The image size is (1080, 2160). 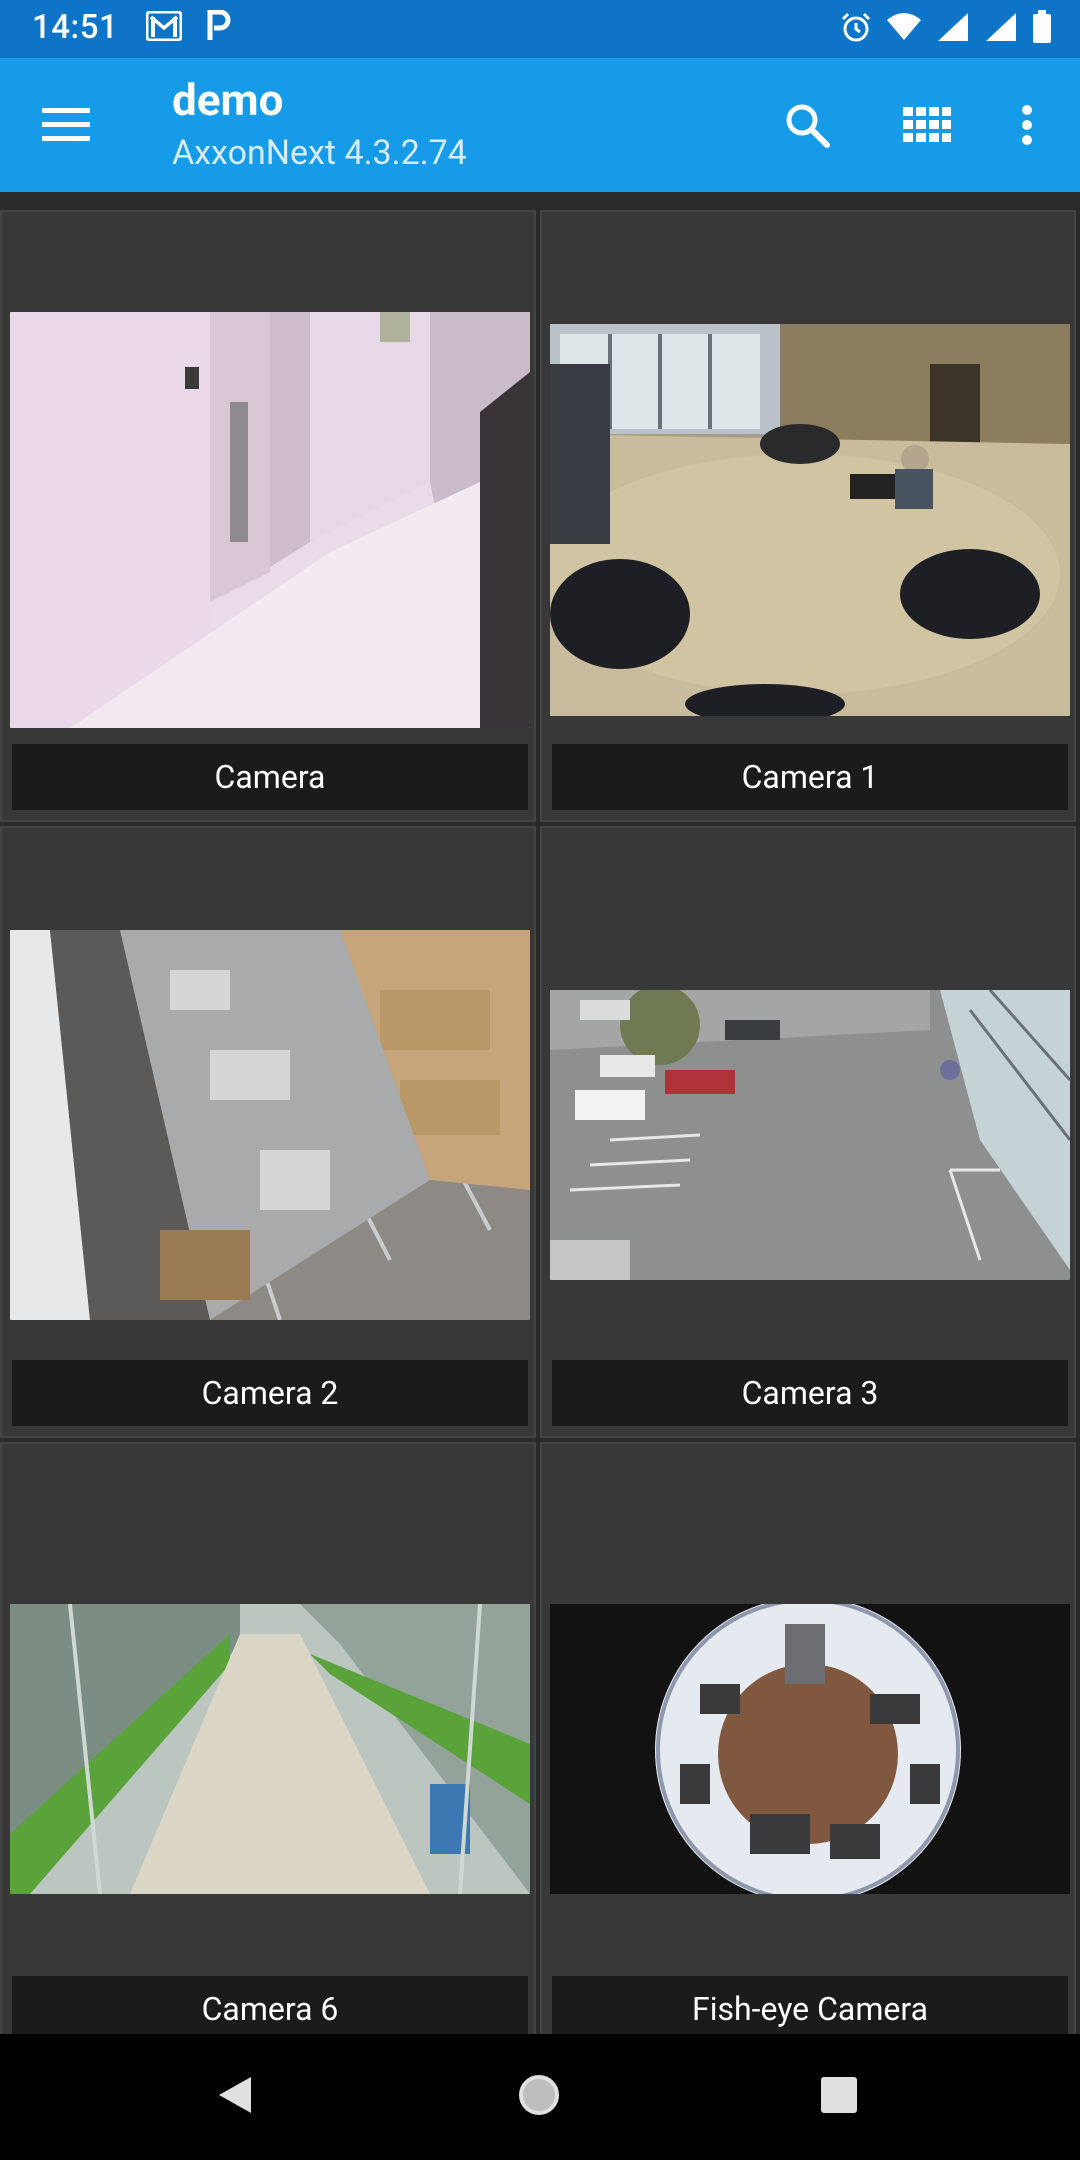 I want to click on grid-view-button, so click(x=927, y=127).